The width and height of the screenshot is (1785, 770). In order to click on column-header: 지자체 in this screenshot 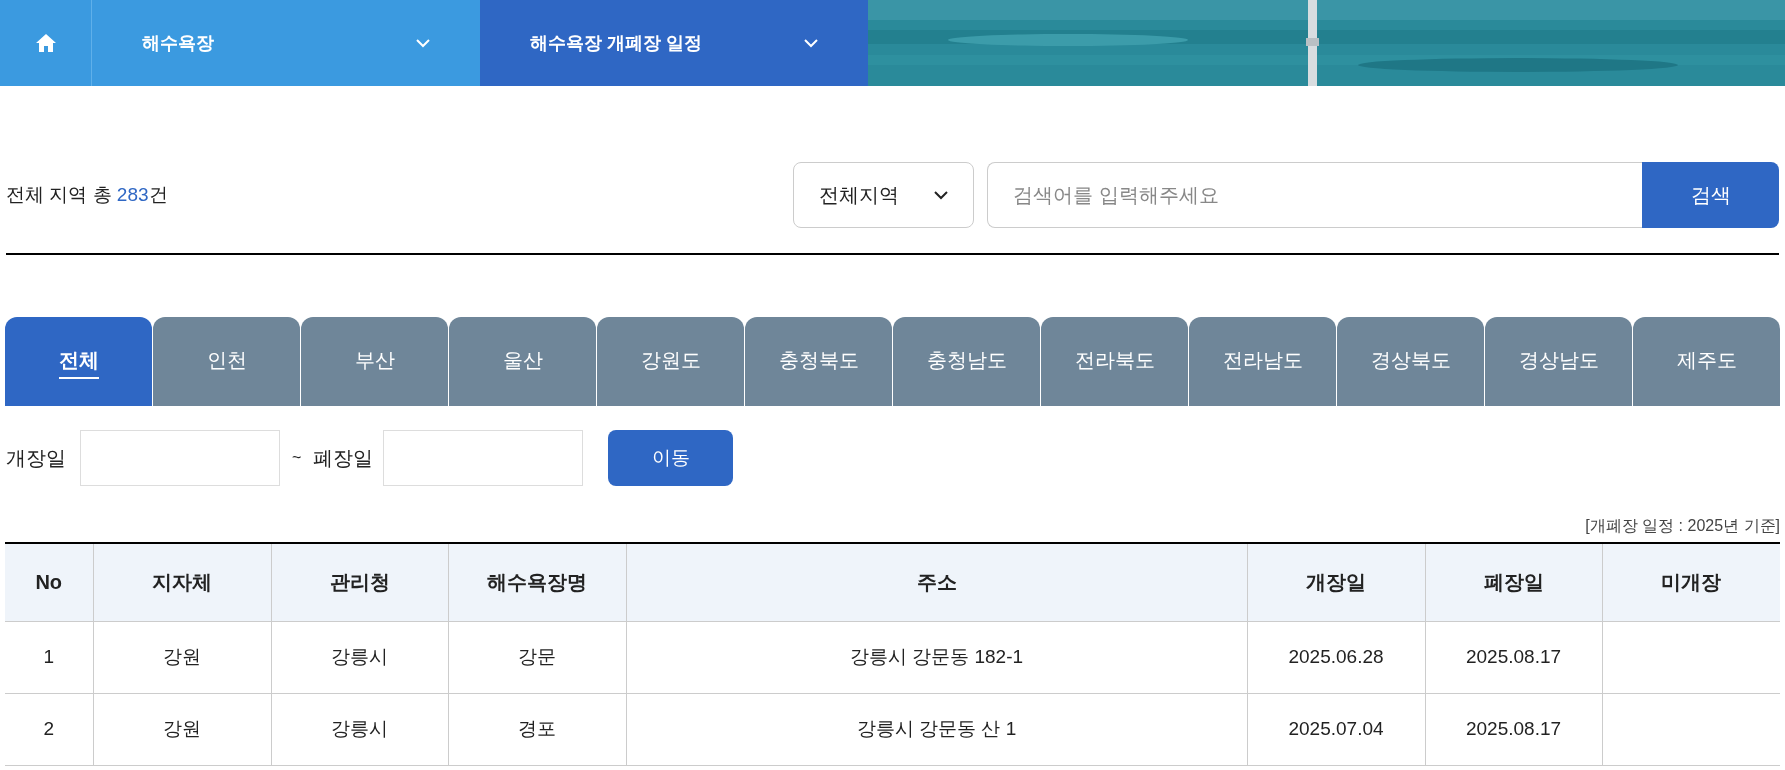, I will do `click(182, 582)`.